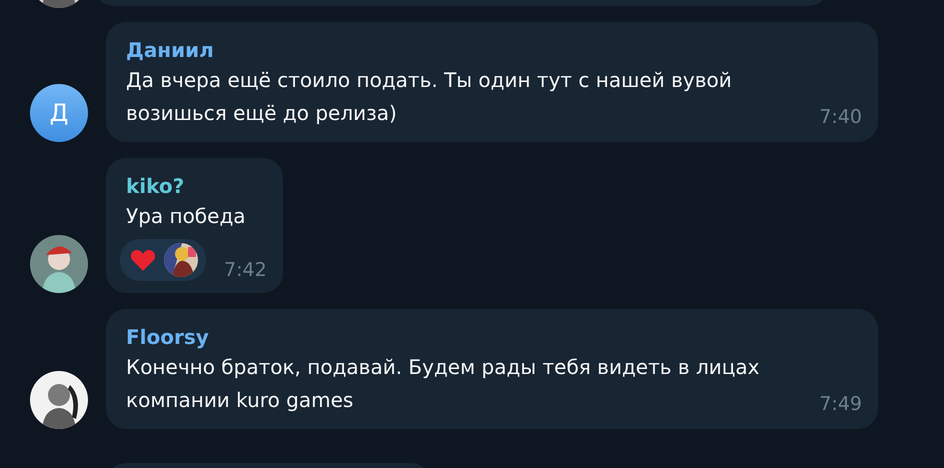 The image size is (944, 468). I want to click on message-time: 7:40, so click(840, 117).